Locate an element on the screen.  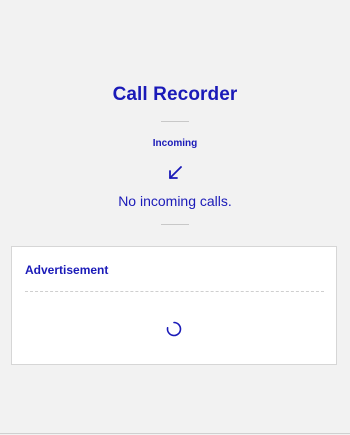
empty-state-message: No incoming calls. is located at coordinates (175, 201).